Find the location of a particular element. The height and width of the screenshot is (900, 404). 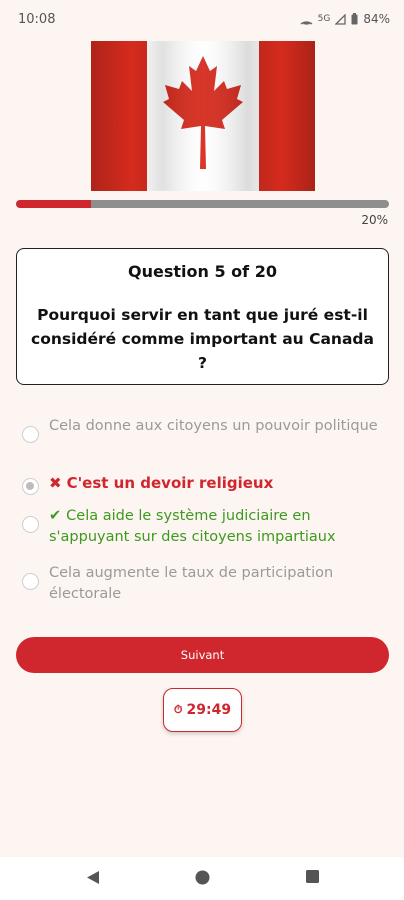

check-icon: ✔ is located at coordinates (55, 516).